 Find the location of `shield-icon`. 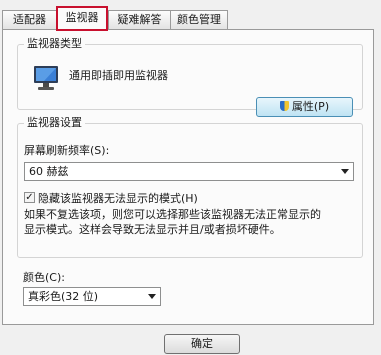

shield-icon is located at coordinates (284, 106).